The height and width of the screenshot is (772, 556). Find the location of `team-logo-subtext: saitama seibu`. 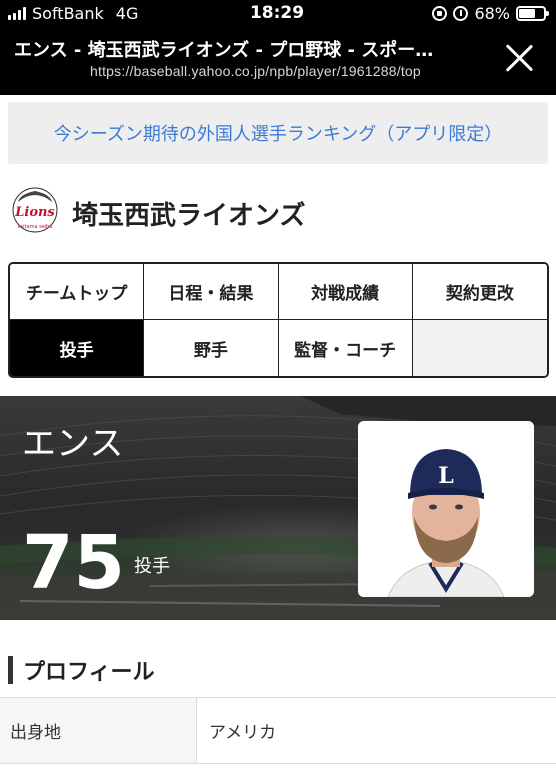

team-logo-subtext: saitama seibu is located at coordinates (34, 227).